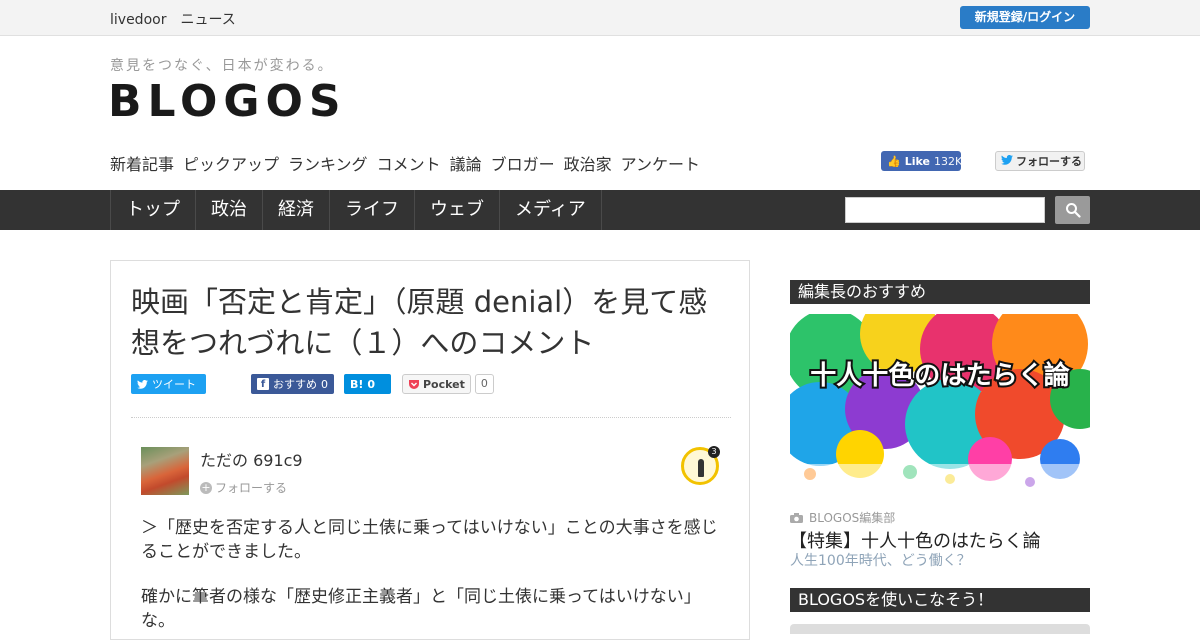  Describe the element at coordinates (324, 384) in the screenshot. I see `fb-recommend-count: 0` at that location.